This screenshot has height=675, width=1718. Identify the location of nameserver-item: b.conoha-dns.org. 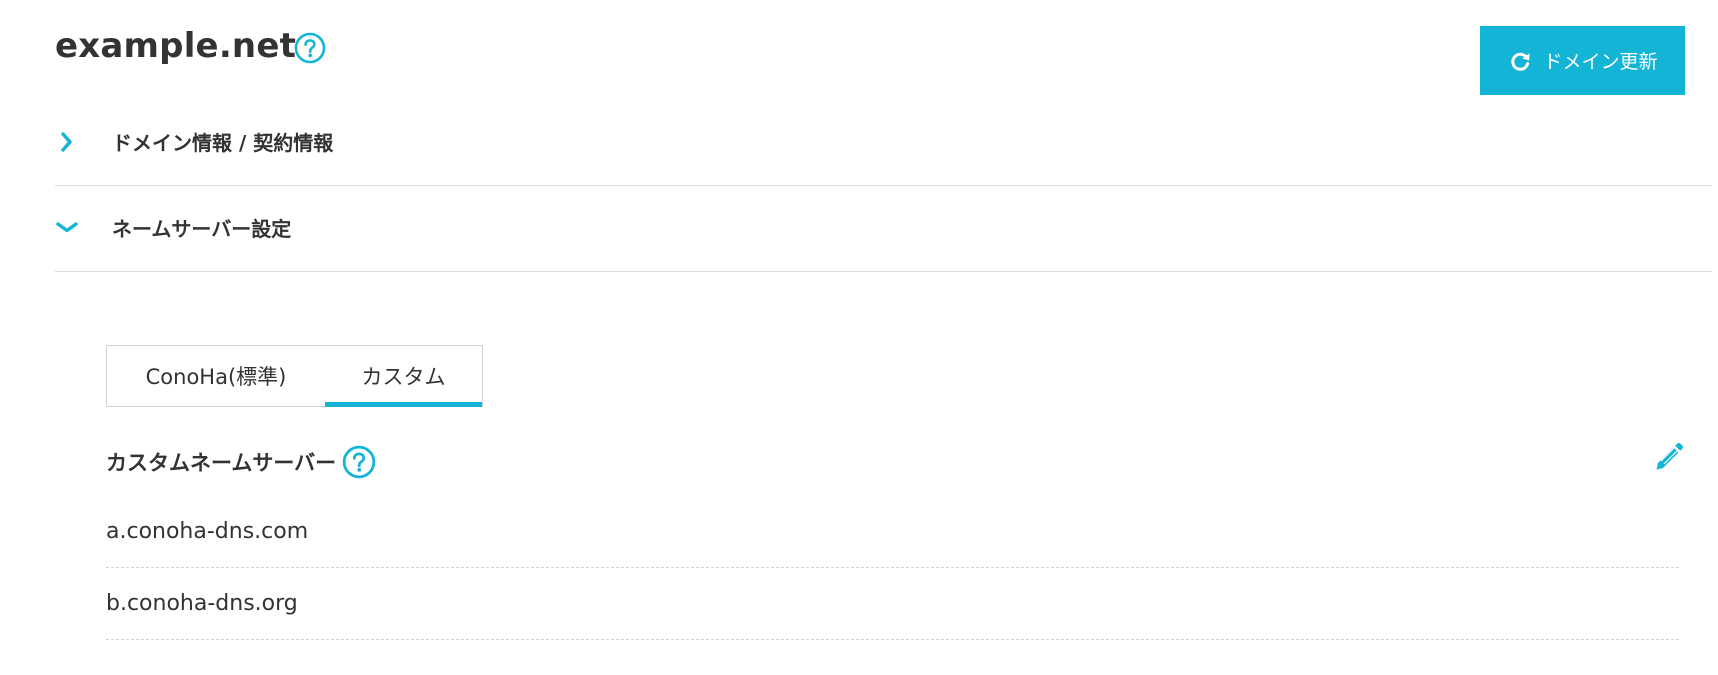
(892, 604).